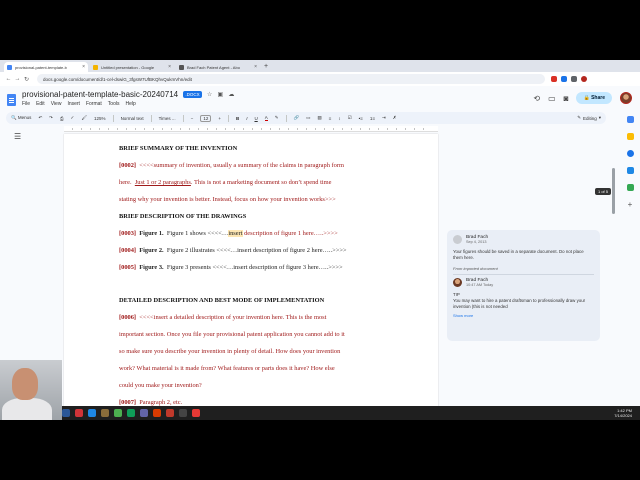 The image size is (640, 480). What do you see at coordinates (8, 79) in the screenshot?
I see `back-icon: ←` at bounding box center [8, 79].